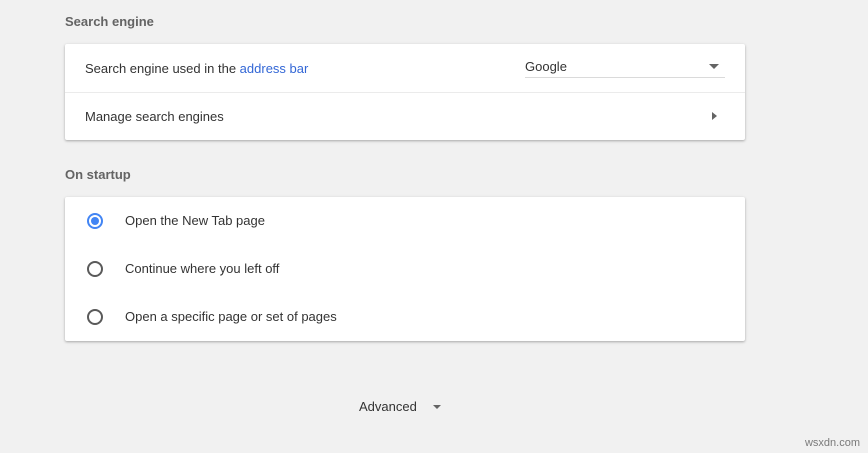  Describe the element at coordinates (195, 220) in the screenshot. I see `startup-option-label: Open the New Tab page` at that location.